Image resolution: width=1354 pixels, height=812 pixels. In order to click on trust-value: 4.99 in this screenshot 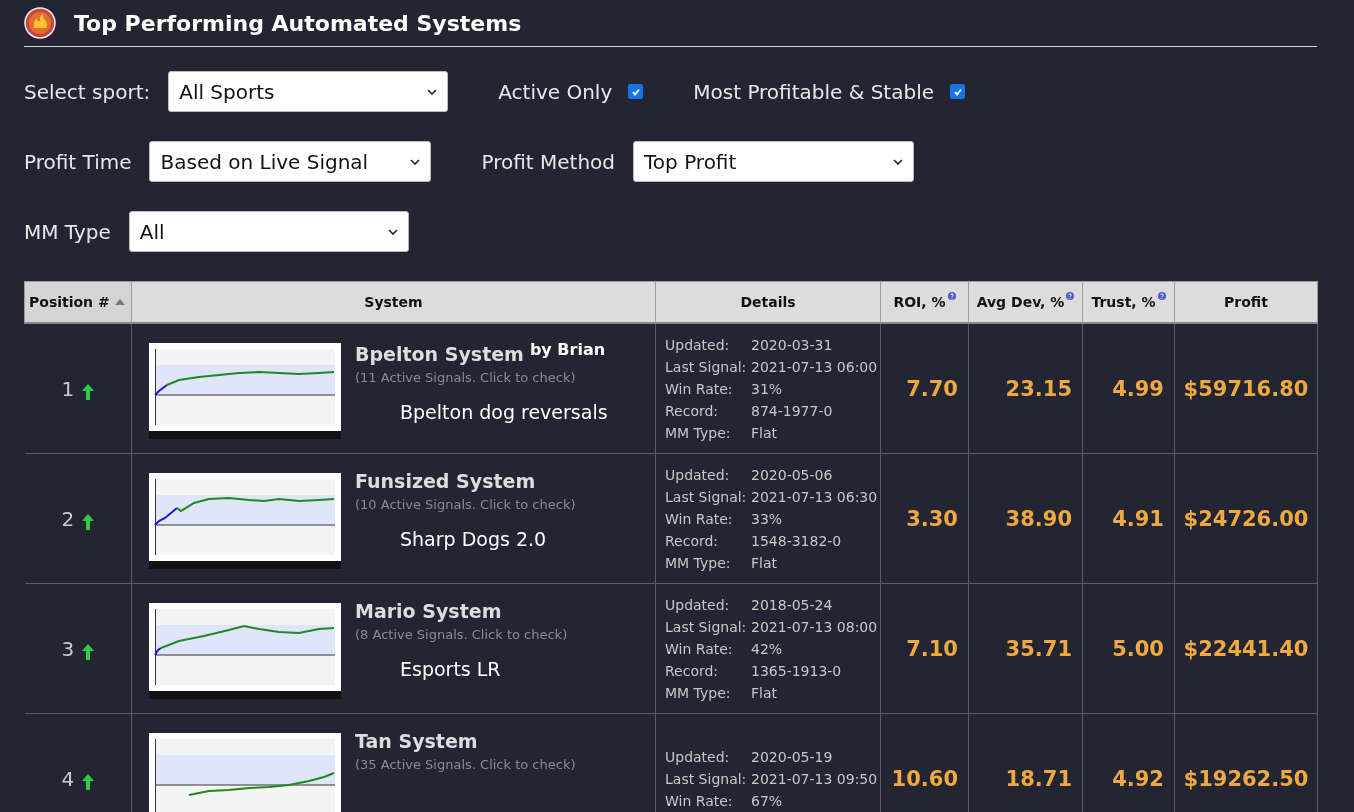, I will do `click(1138, 388)`.